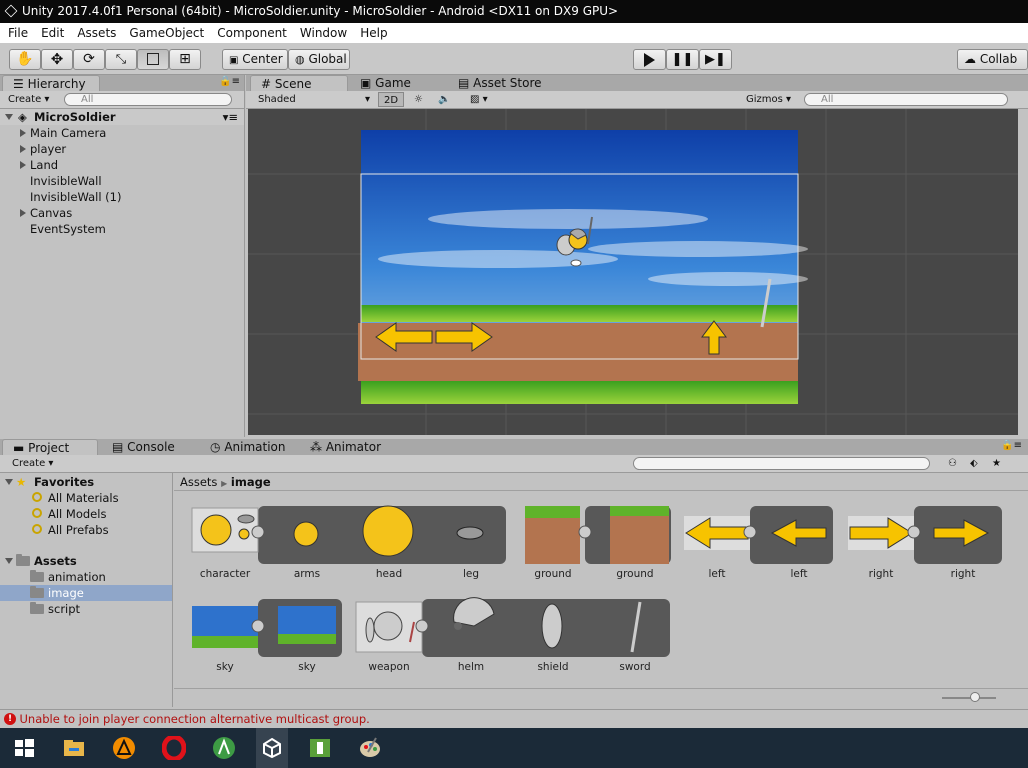 The image size is (1028, 768). I want to click on favorite-all-prefabs: All Prefabs, so click(86, 530).